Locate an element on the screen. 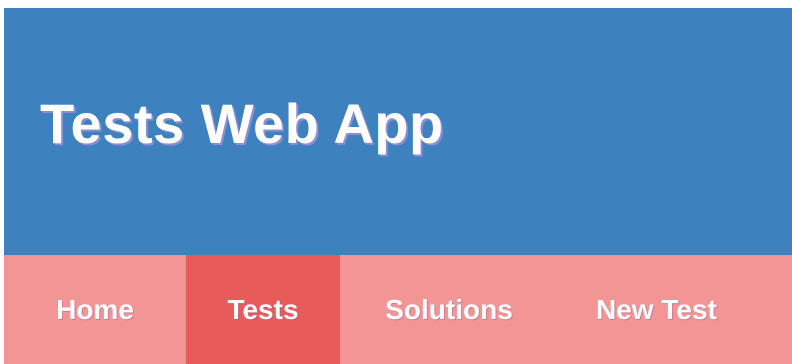  nav-item-tests-label: Tests is located at coordinates (263, 309).